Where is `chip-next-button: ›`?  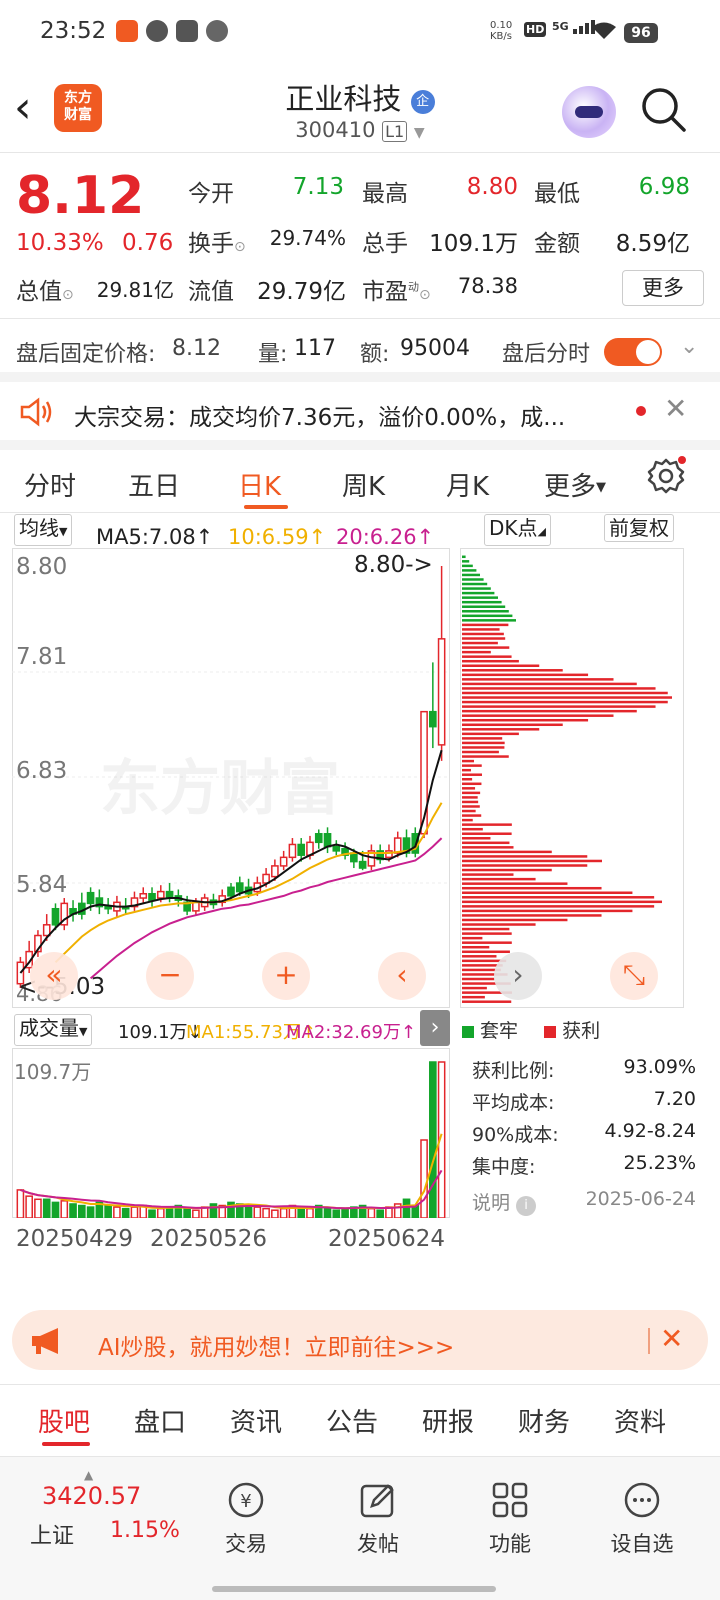
chip-next-button: › is located at coordinates (518, 976).